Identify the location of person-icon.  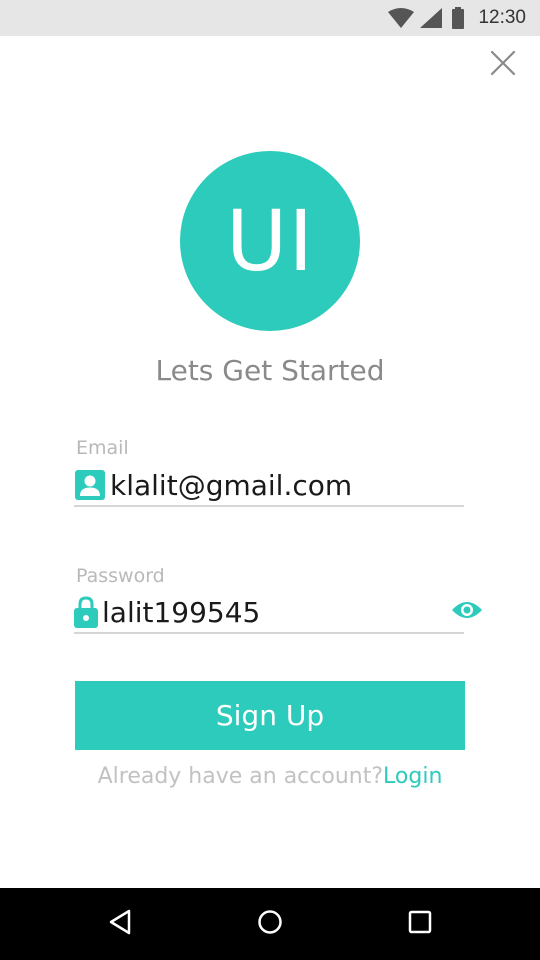
(90, 485).